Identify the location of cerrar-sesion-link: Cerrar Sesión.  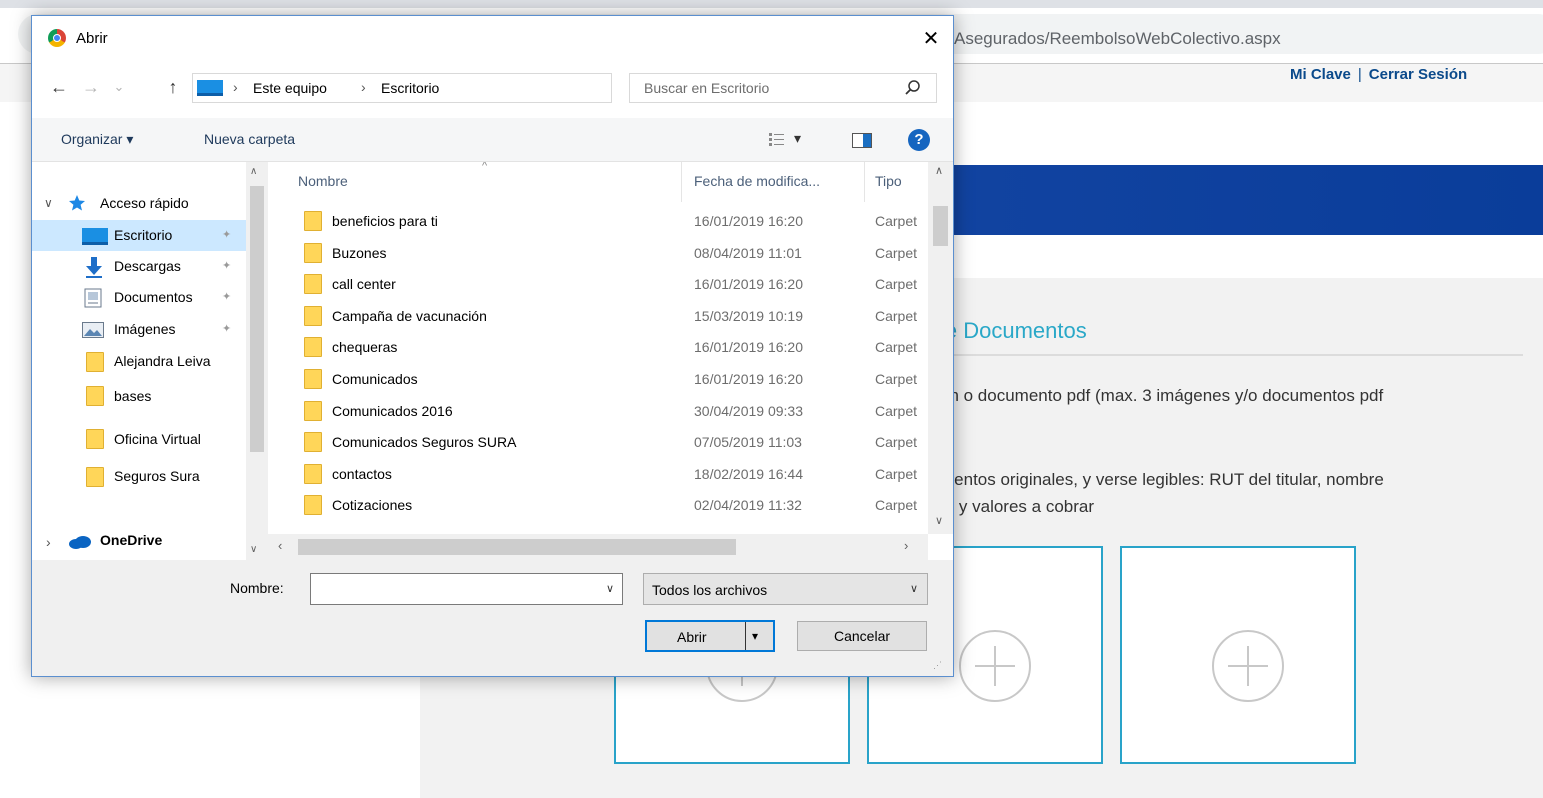
(1418, 74).